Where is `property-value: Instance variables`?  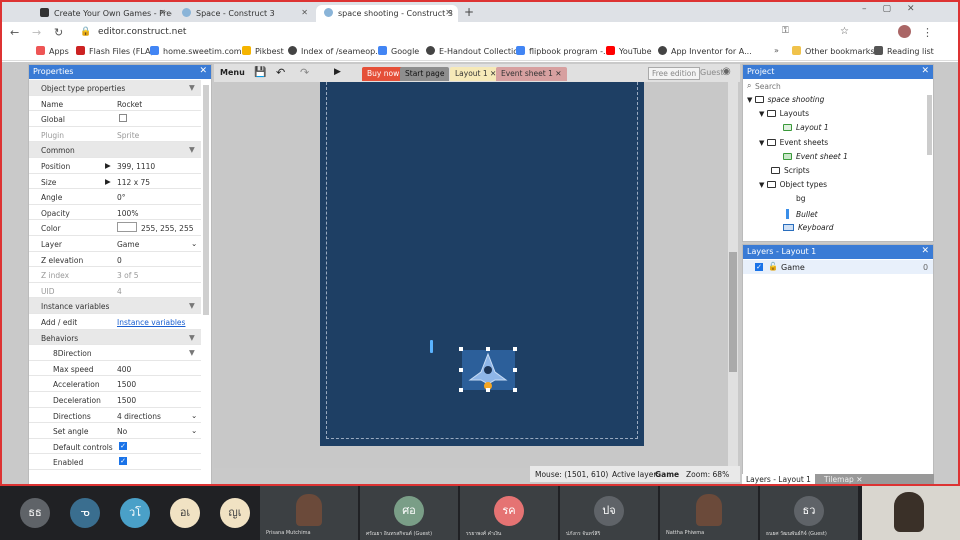 property-value: Instance variables is located at coordinates (151, 322).